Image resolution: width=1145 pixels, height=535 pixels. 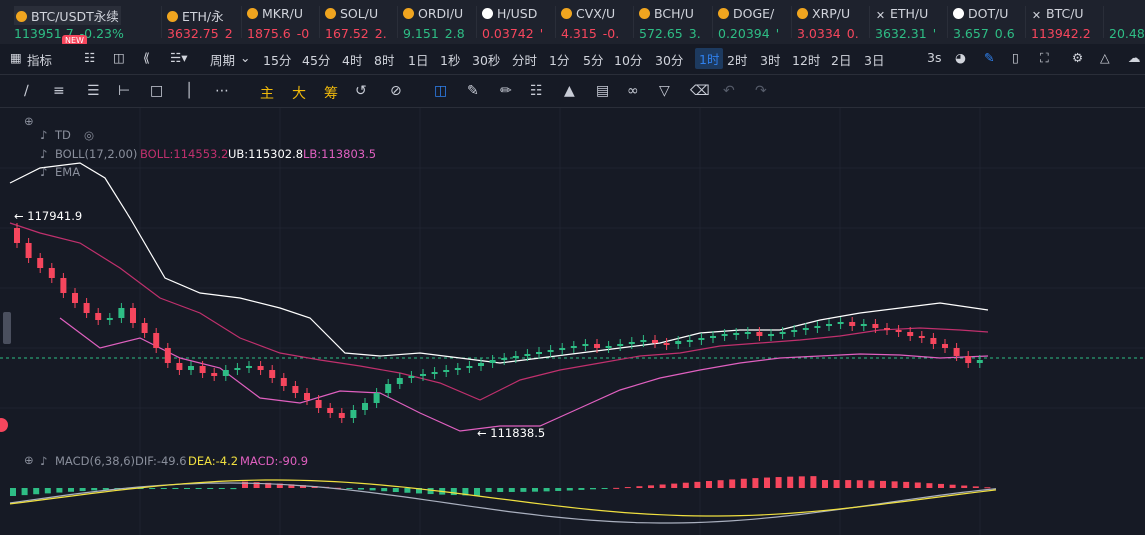 What do you see at coordinates (277, 59) in the screenshot?
I see `interval-0: 15分` at bounding box center [277, 59].